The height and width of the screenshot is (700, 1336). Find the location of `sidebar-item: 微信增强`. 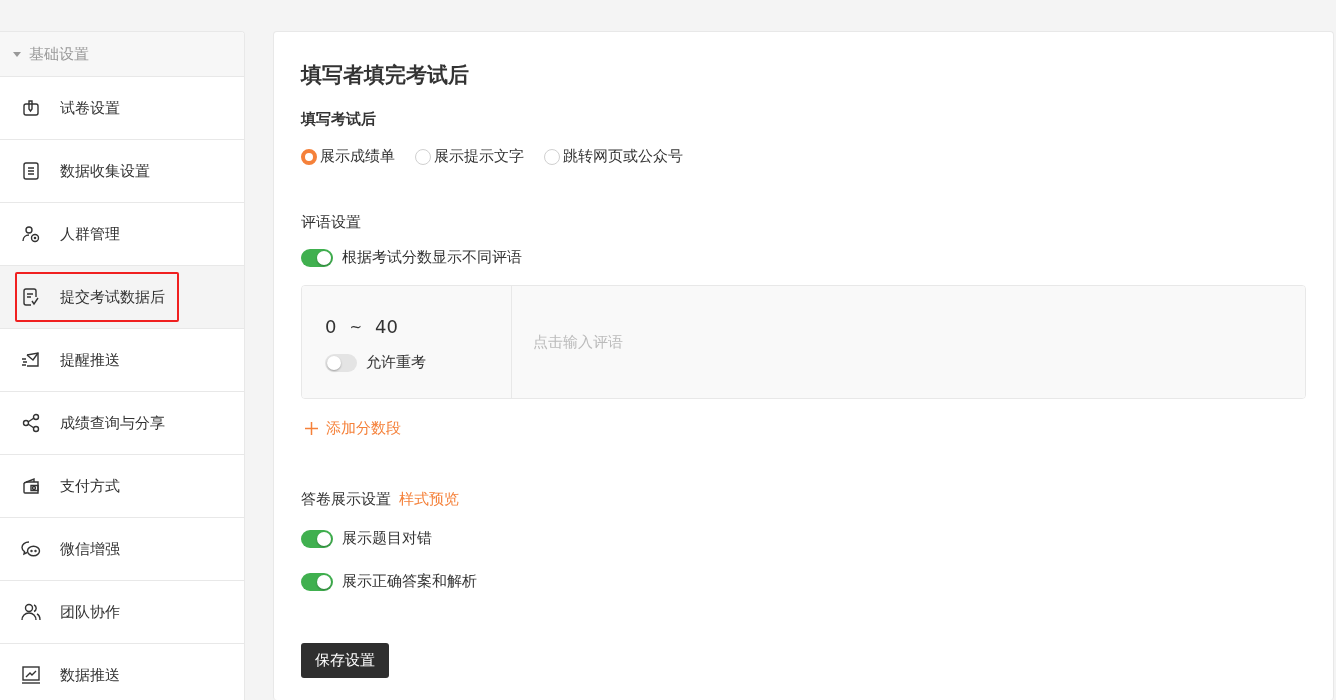

sidebar-item: 微信增强 is located at coordinates (122, 549).